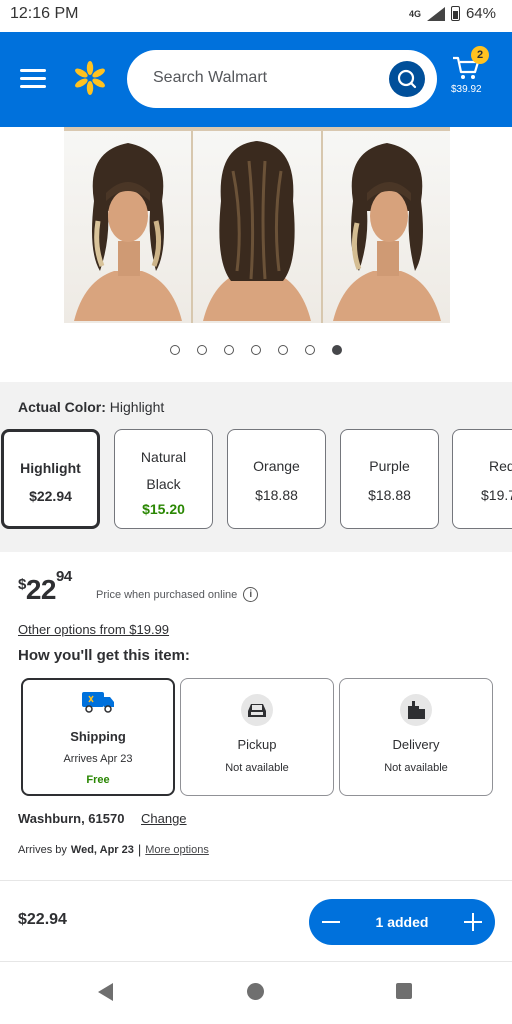 The image size is (512, 1024). I want to click on swatch-name: Natural Black, so click(163, 470).